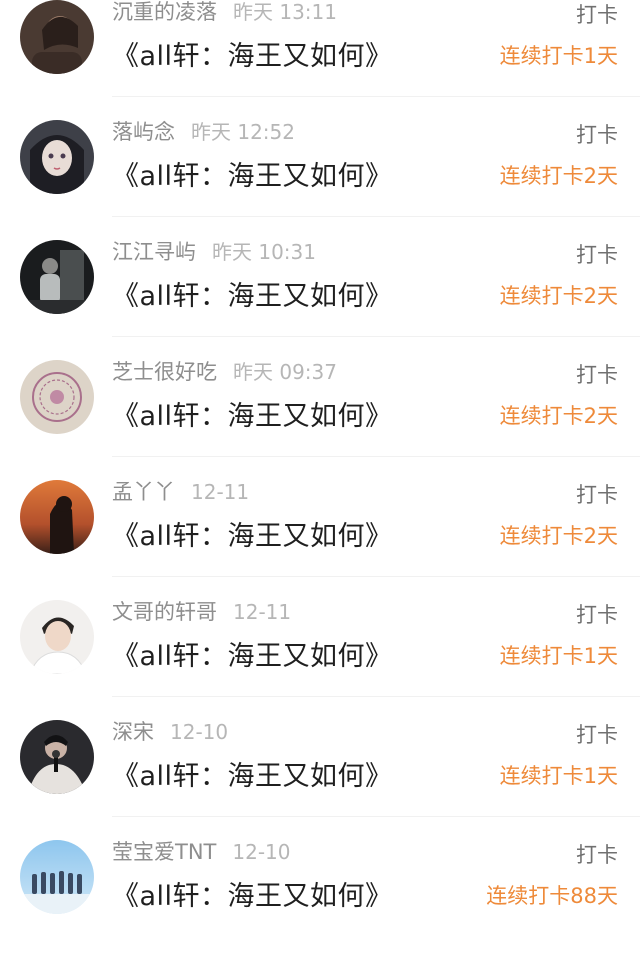  I want to click on checkin-meta: 深宋 12-10, so click(170, 732).